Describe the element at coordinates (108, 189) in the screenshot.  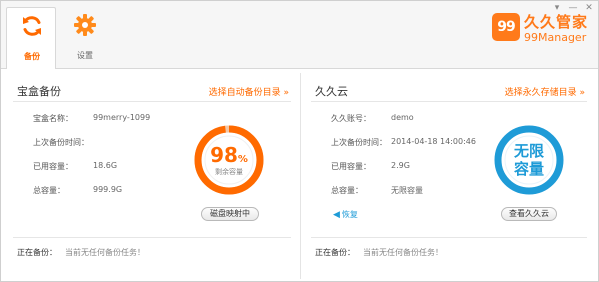
I see `field-value: 999.9G` at that location.